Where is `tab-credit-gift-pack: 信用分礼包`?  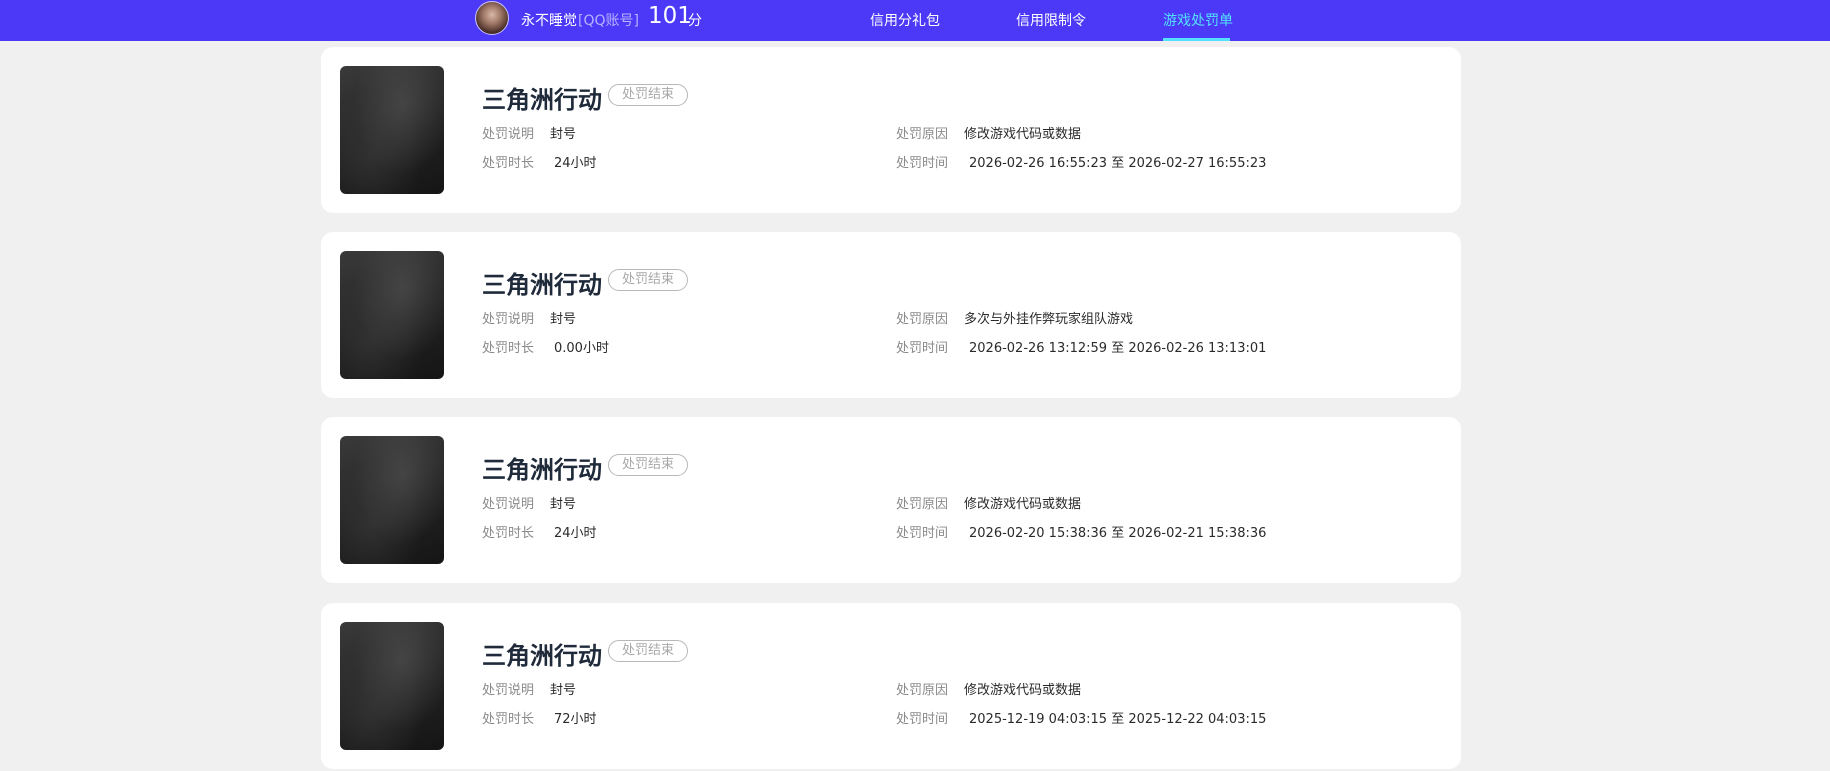 tab-credit-gift-pack: 信用分礼包 is located at coordinates (905, 20).